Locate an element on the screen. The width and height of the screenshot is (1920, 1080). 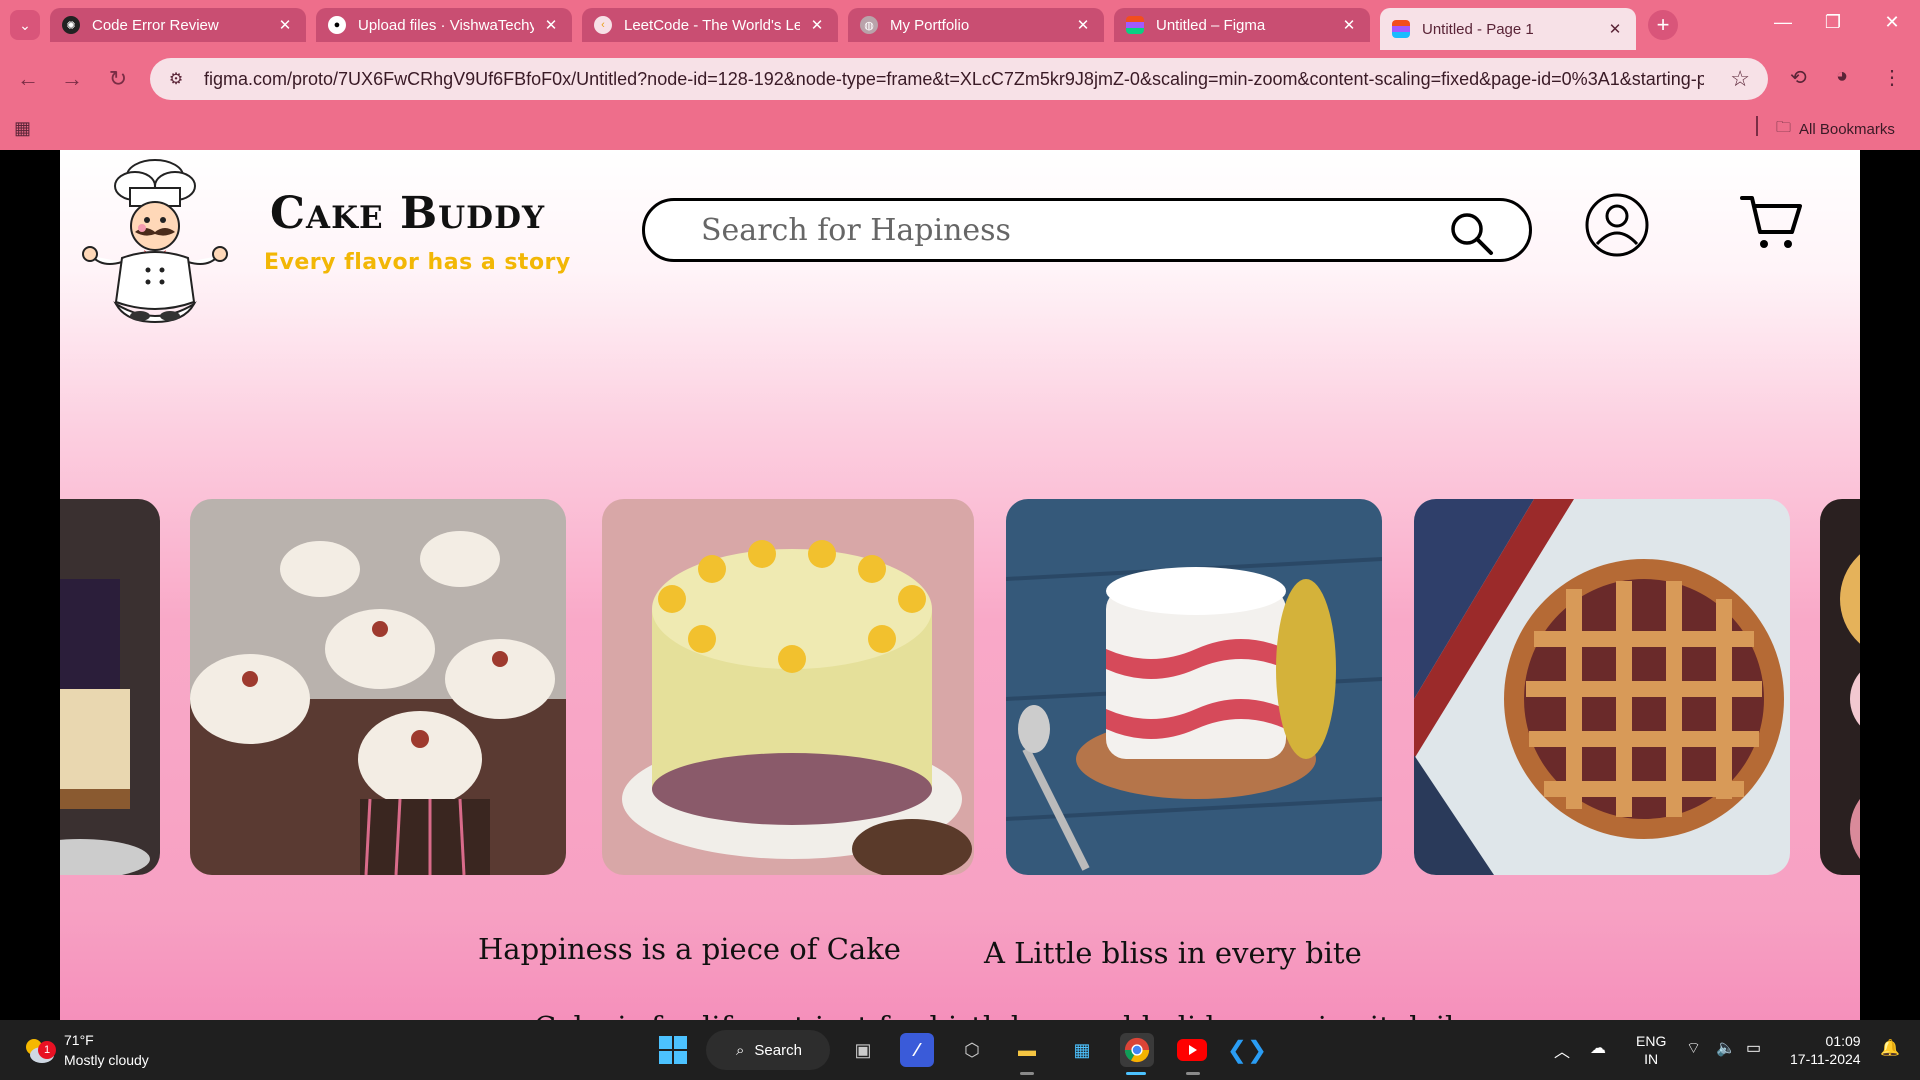
shopping-cart-icon is located at coordinates (1771, 223).